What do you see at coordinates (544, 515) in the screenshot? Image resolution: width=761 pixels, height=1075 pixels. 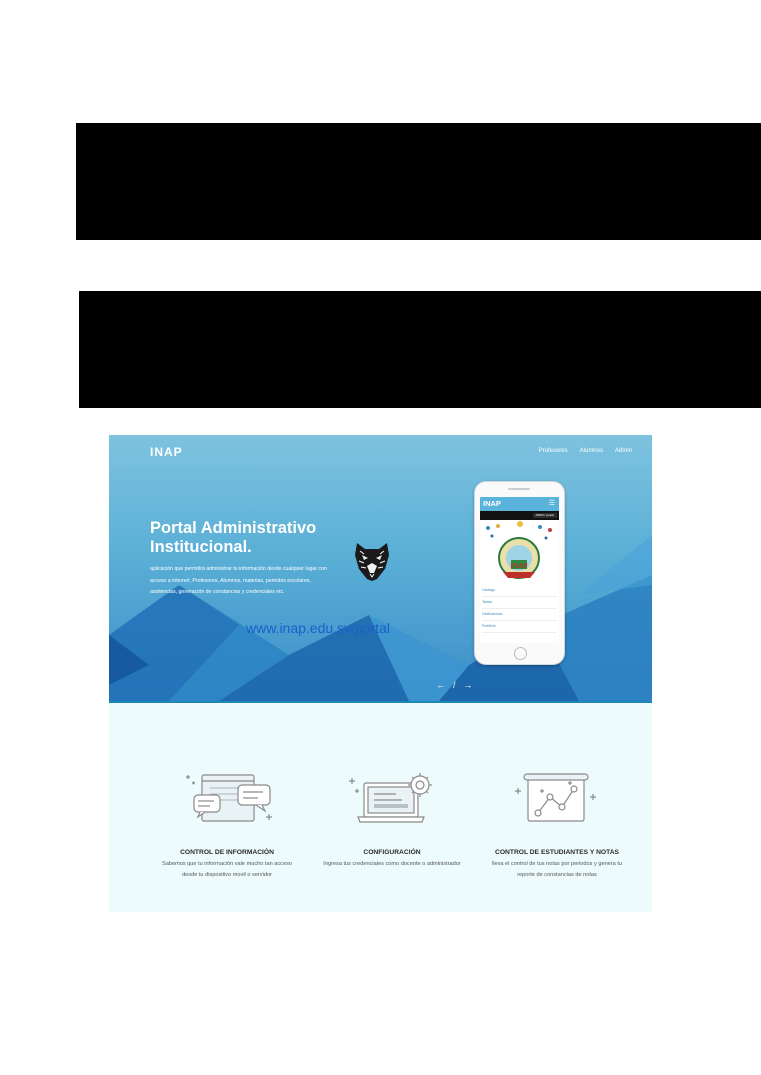 I see `phone-user-button: ADMIN / usuario` at bounding box center [544, 515].